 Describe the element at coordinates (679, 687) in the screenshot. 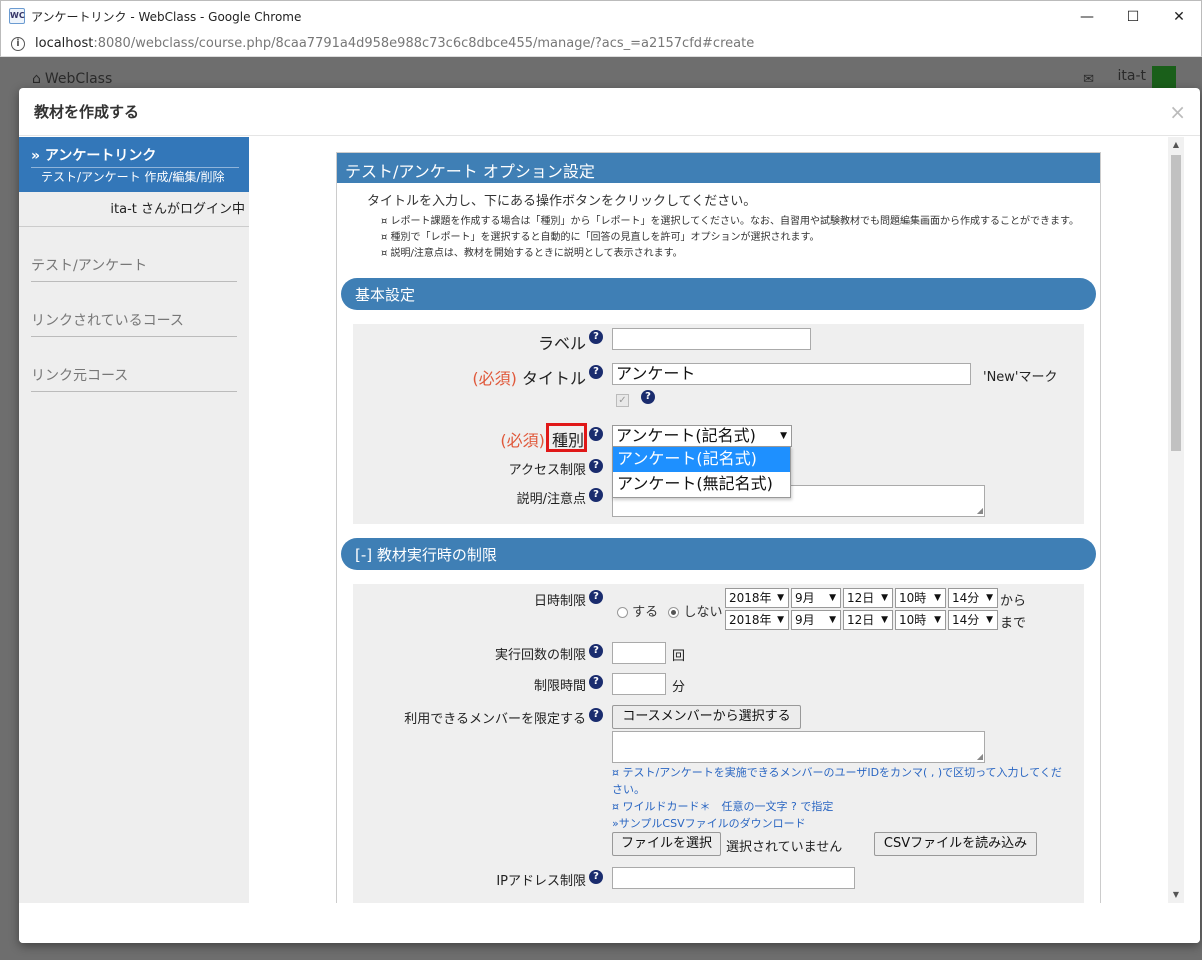

I see `time-unit: 分` at that location.